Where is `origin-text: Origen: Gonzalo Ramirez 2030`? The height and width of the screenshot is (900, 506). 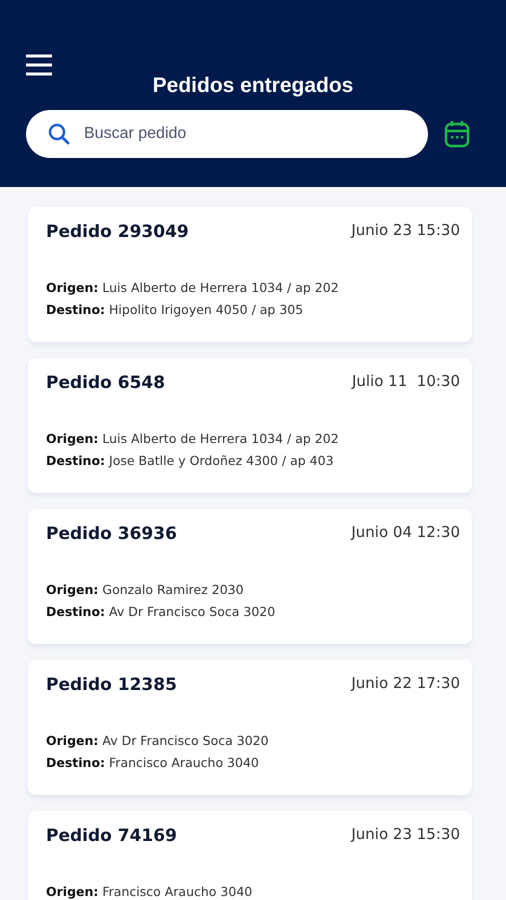 origin-text: Origen: Gonzalo Ramirez 2030 is located at coordinates (145, 590).